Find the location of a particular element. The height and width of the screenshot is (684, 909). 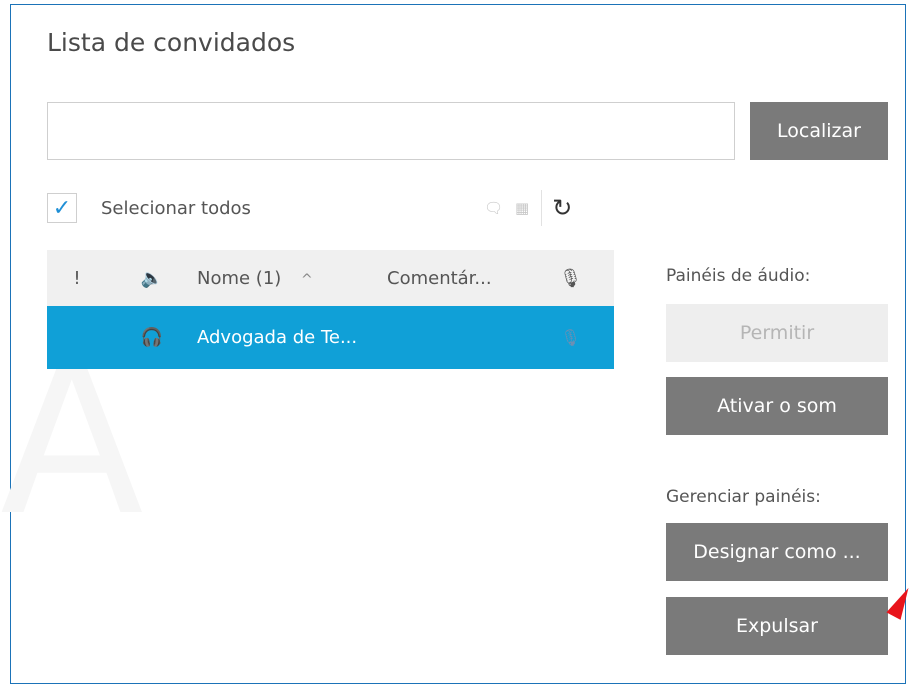

move-to-panel-icon: ▦ is located at coordinates (522, 208).